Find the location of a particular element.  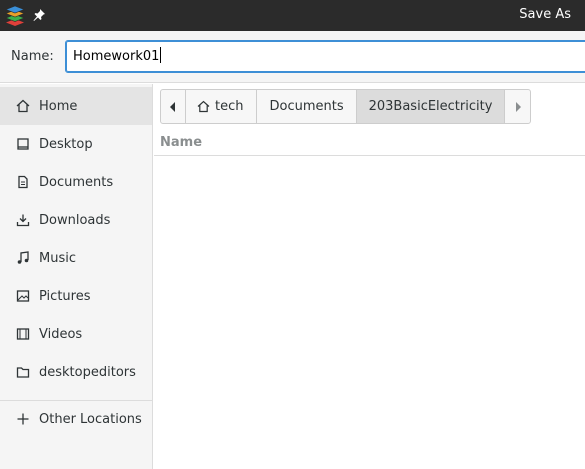

path-forward-button is located at coordinates (517, 106).